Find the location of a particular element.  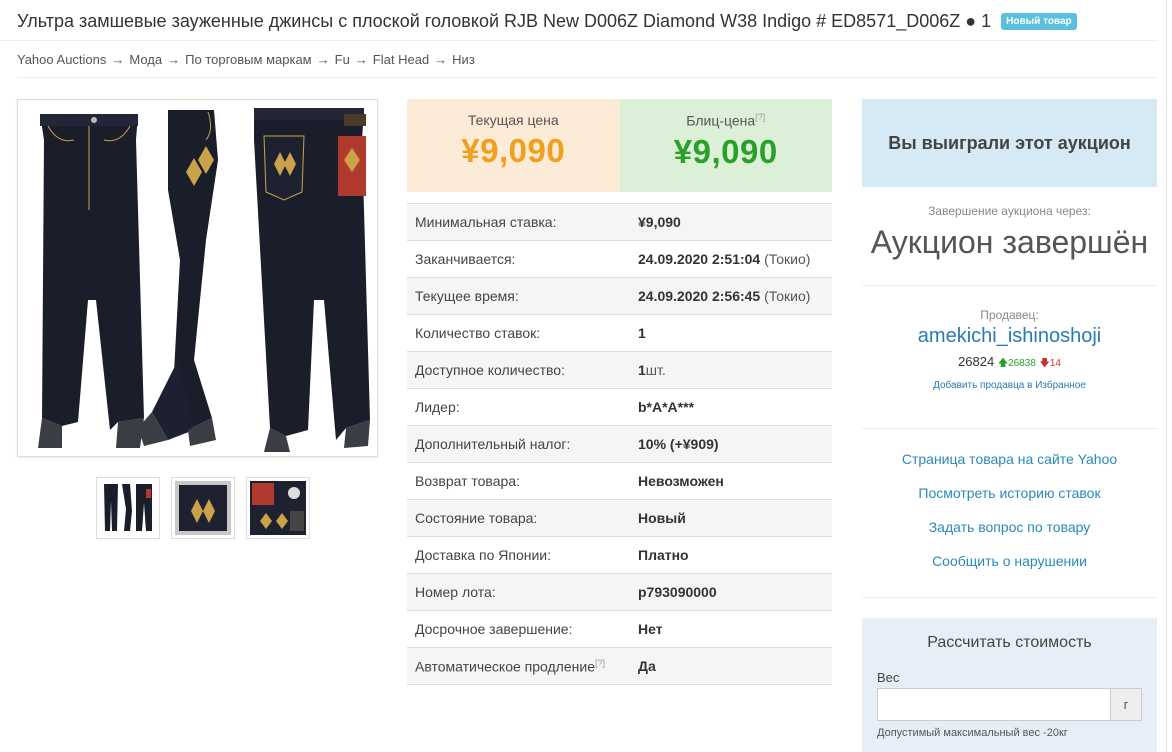

seller-name-link: amekichi_ishinoshoji is located at coordinates (1009, 336).